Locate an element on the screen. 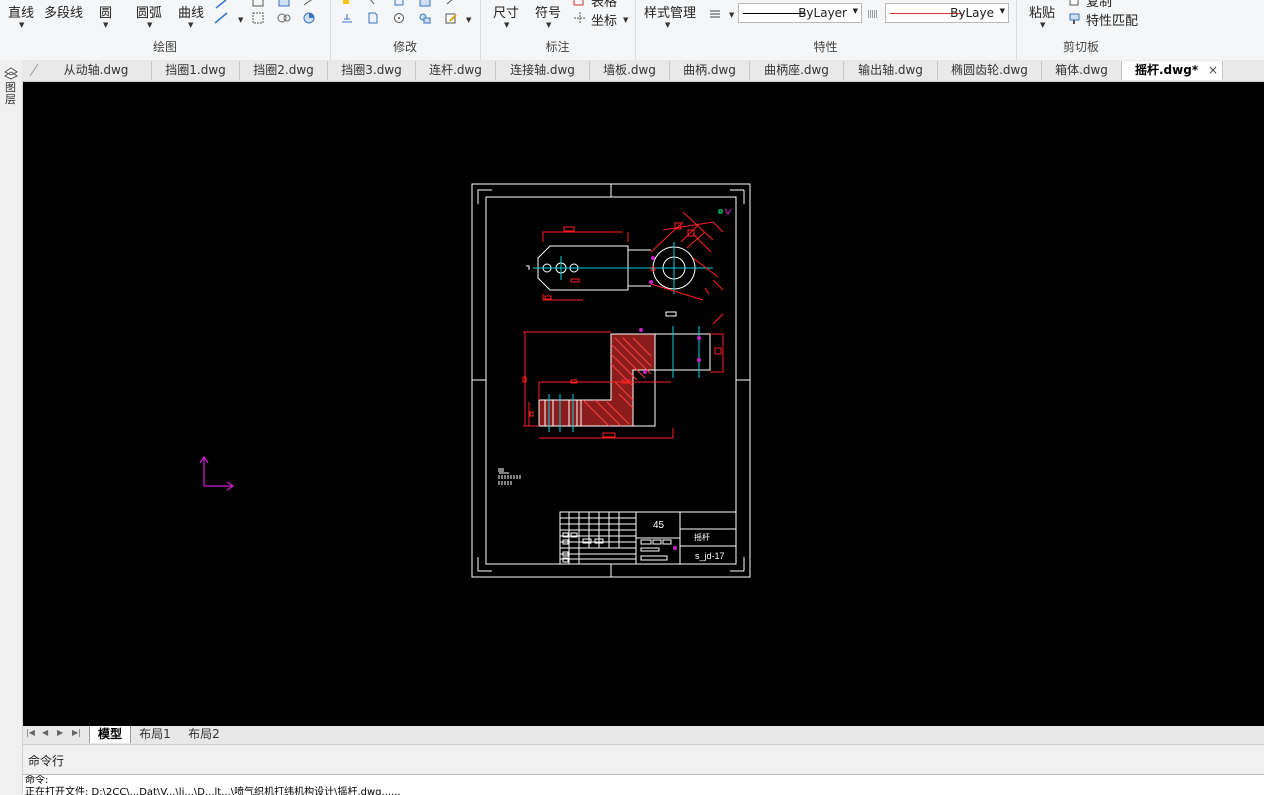 Image resolution: width=1264 pixels, height=795 pixels. roughness-symbol is located at coordinates (725, 211).